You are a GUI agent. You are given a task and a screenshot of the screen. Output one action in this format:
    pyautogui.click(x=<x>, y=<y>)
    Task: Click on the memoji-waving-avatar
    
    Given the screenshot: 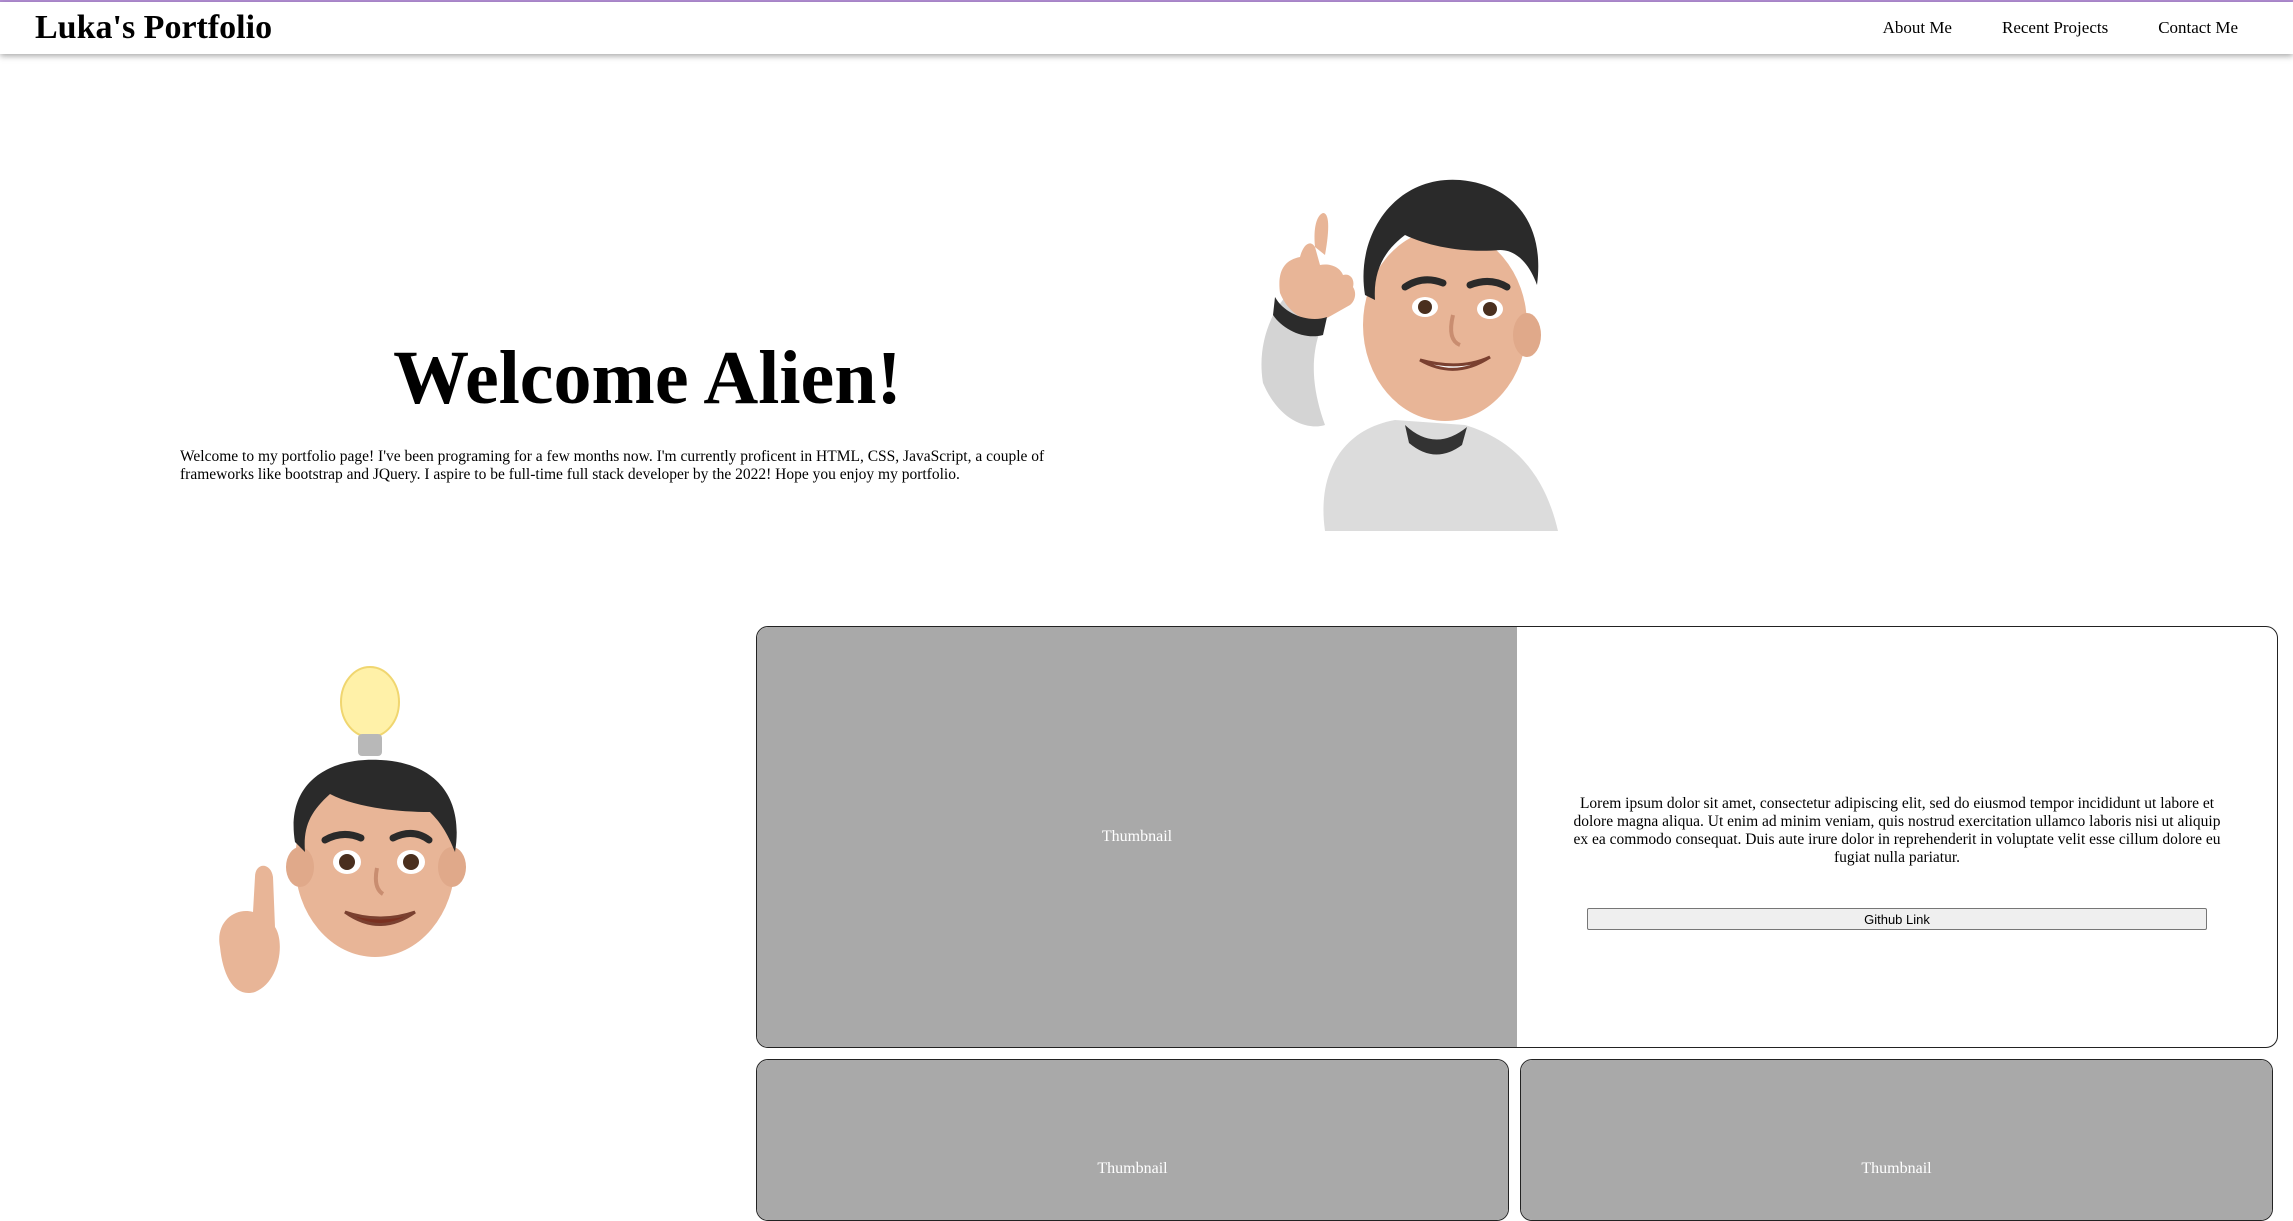 What is the action you would take?
    pyautogui.click(x=1409, y=355)
    